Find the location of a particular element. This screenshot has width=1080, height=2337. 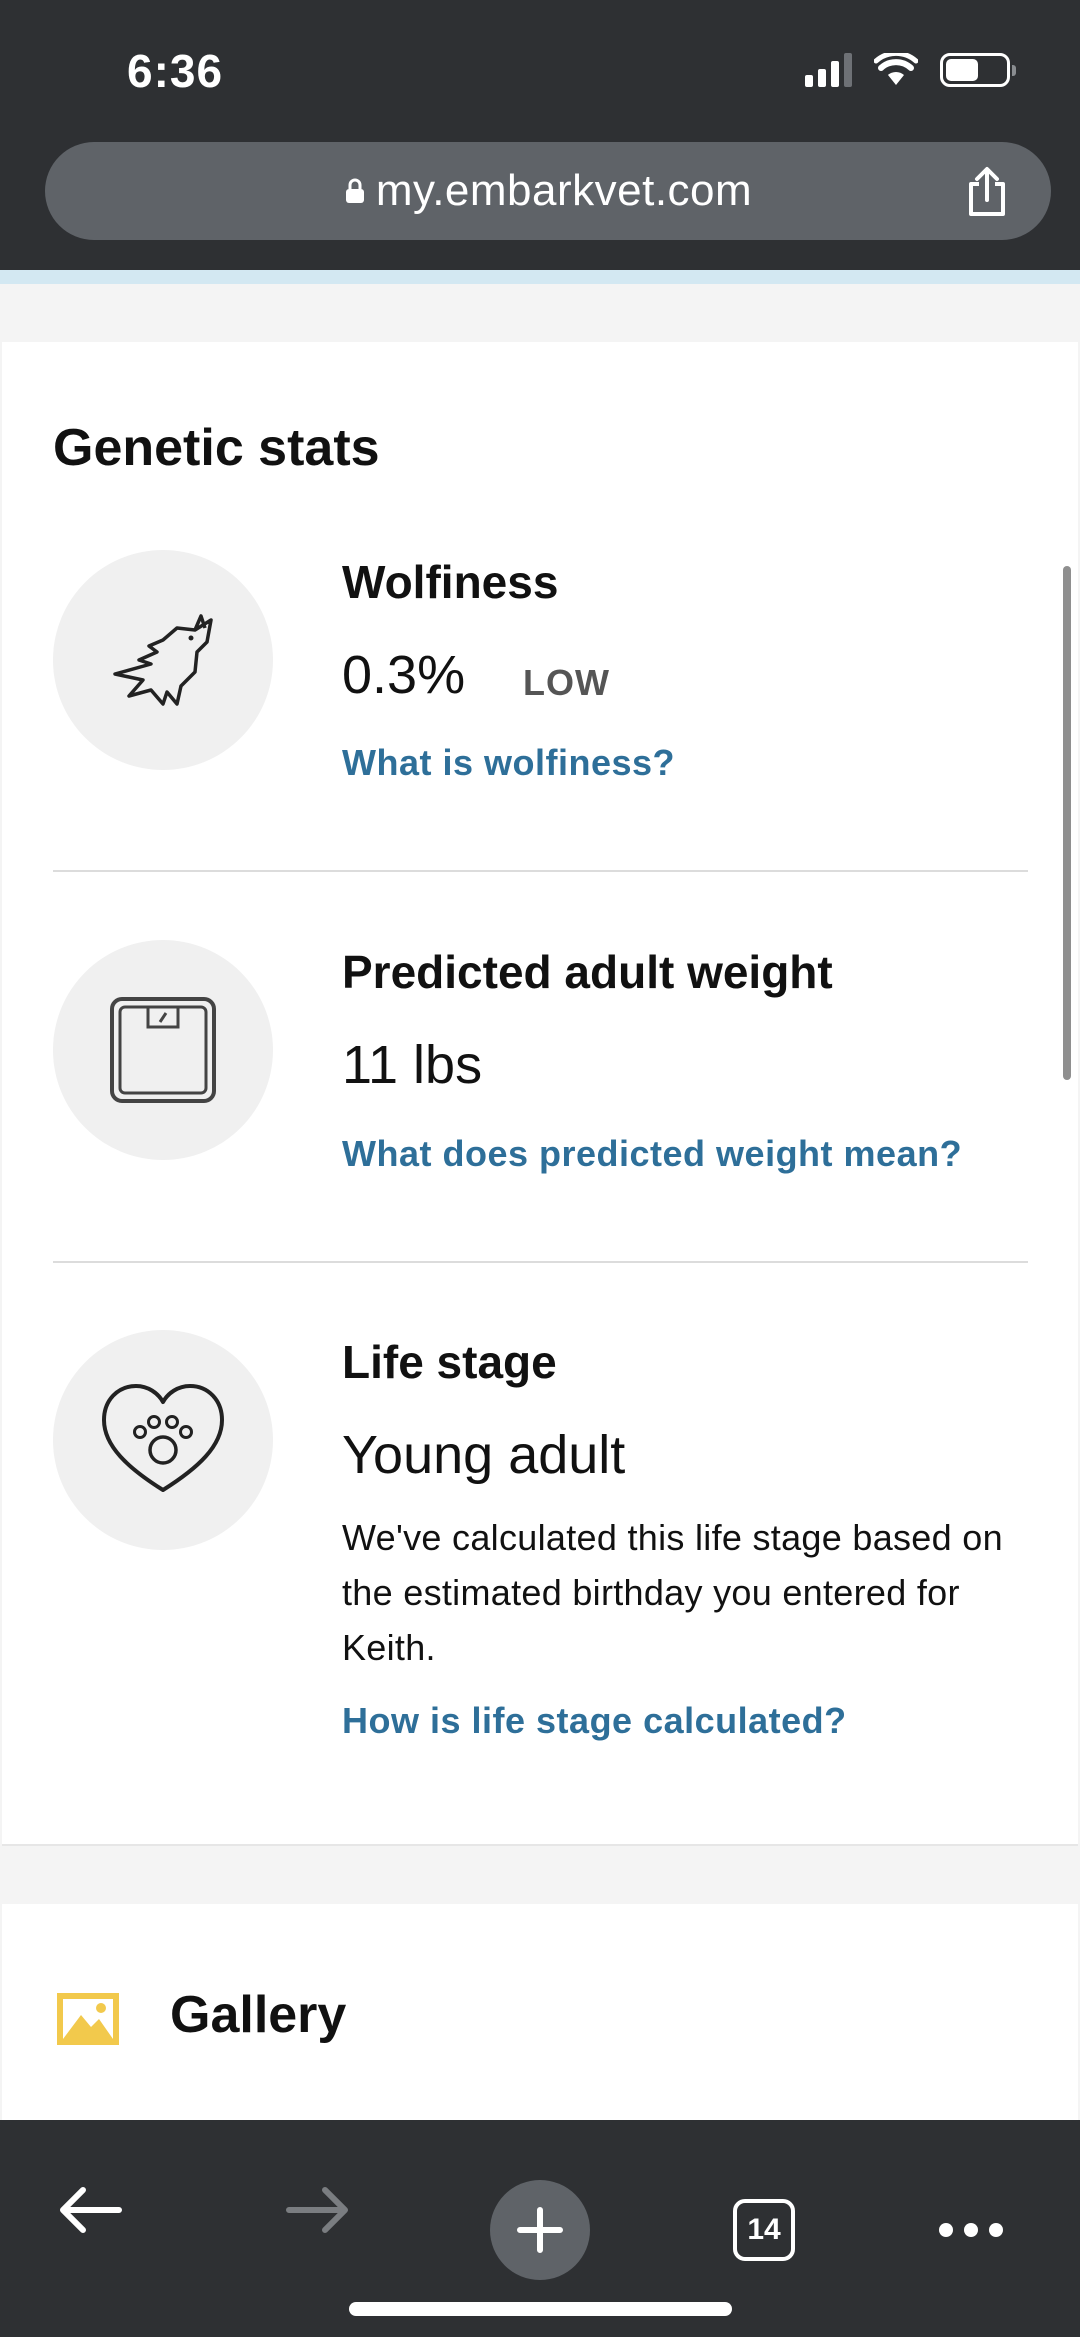

browser-top-chrome: 6:36 my.embarkvet.com is located at coordinates (540, 135).